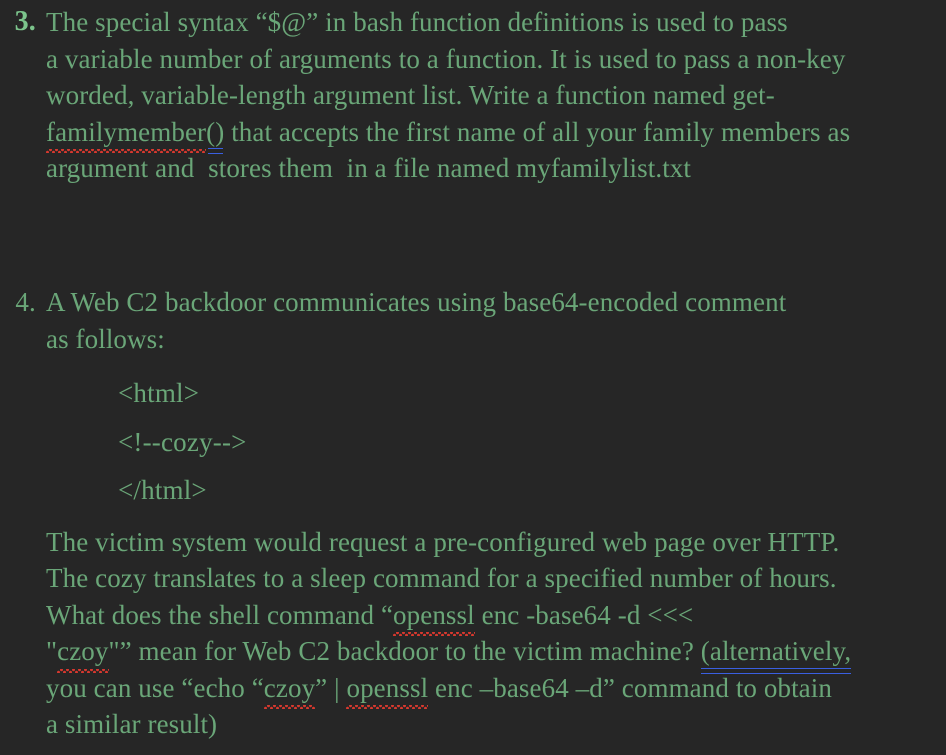 The width and height of the screenshot is (946, 755). Describe the element at coordinates (52, 651) in the screenshot. I see `text-fragment: "` at that location.